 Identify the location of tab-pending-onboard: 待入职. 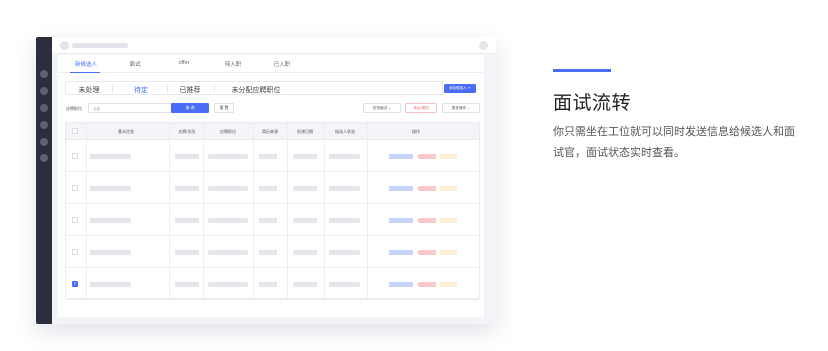
(233, 64).